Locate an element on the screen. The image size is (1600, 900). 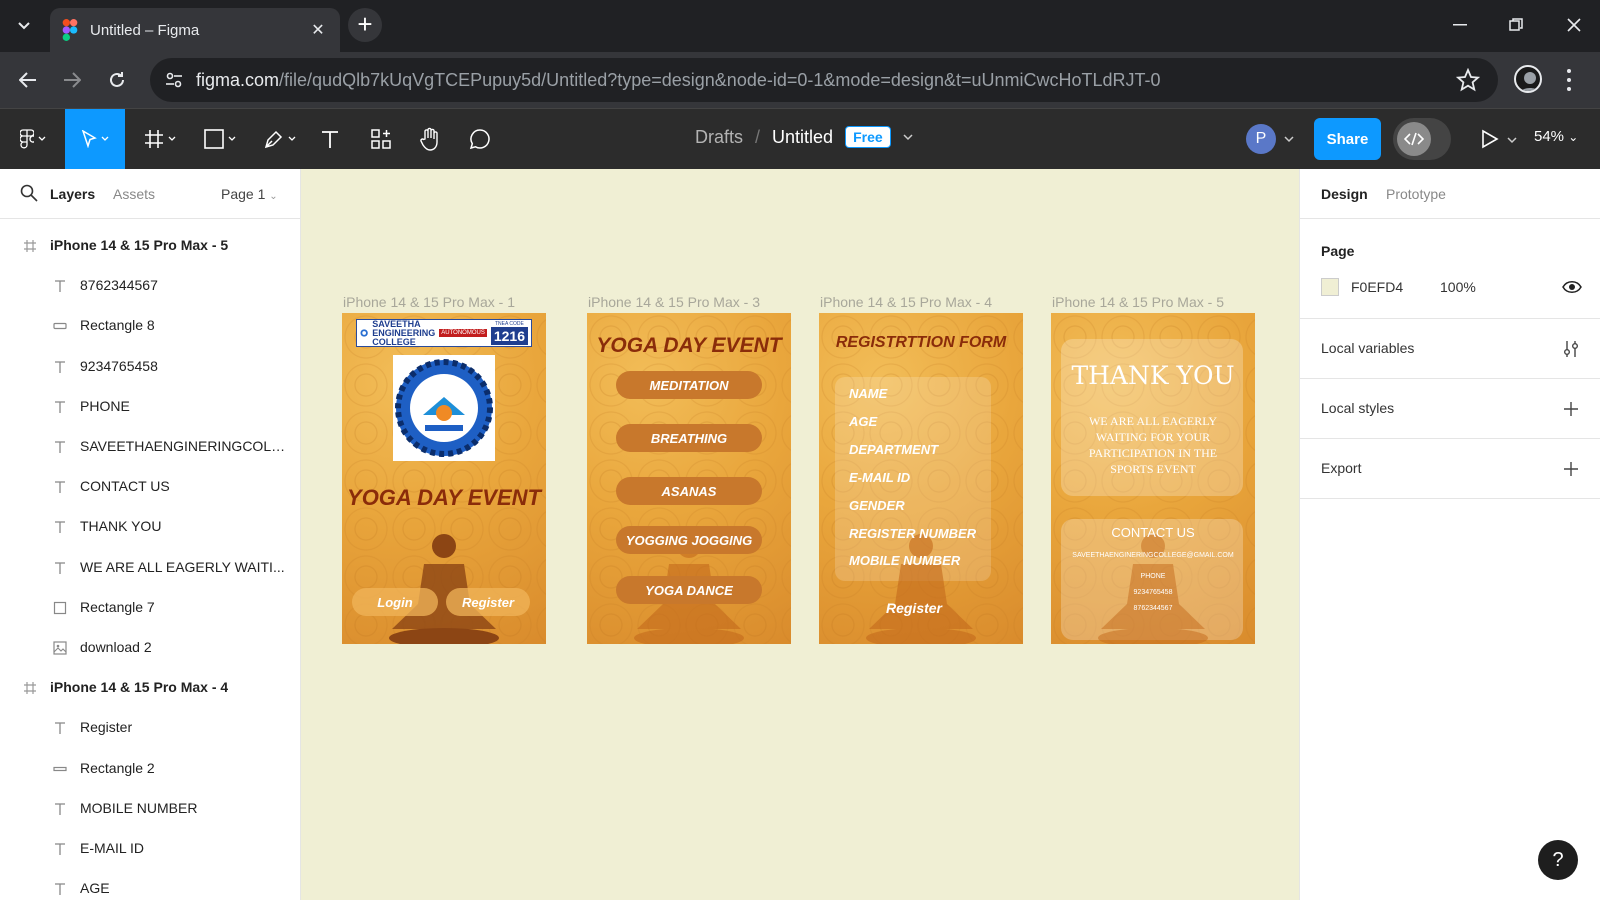
plan-badge: Free is located at coordinates (868, 137).